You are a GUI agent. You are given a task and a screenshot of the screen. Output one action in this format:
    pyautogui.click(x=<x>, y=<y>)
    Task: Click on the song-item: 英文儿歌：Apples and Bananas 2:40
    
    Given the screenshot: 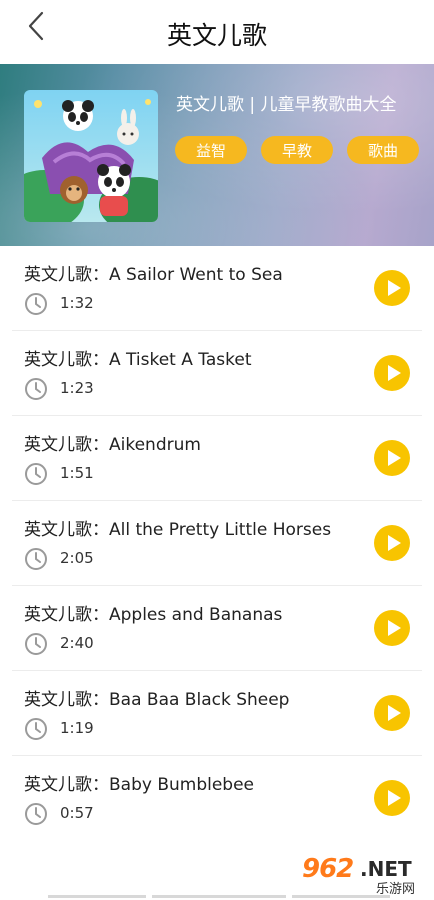 What is the action you would take?
    pyautogui.click(x=217, y=628)
    